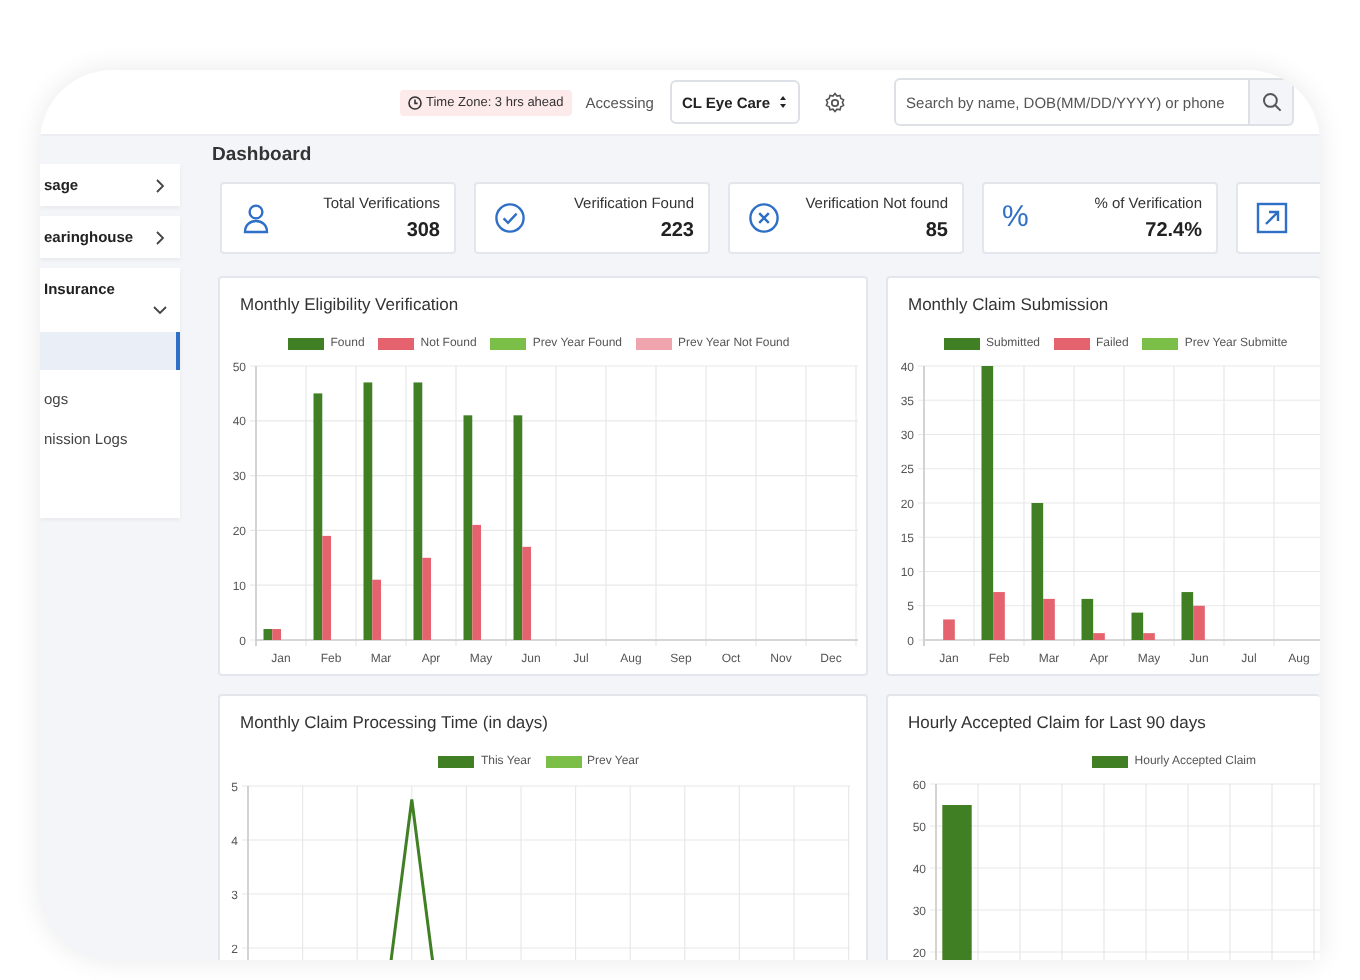 The width and height of the screenshot is (1360, 980). I want to click on search-icon, so click(1271, 102).